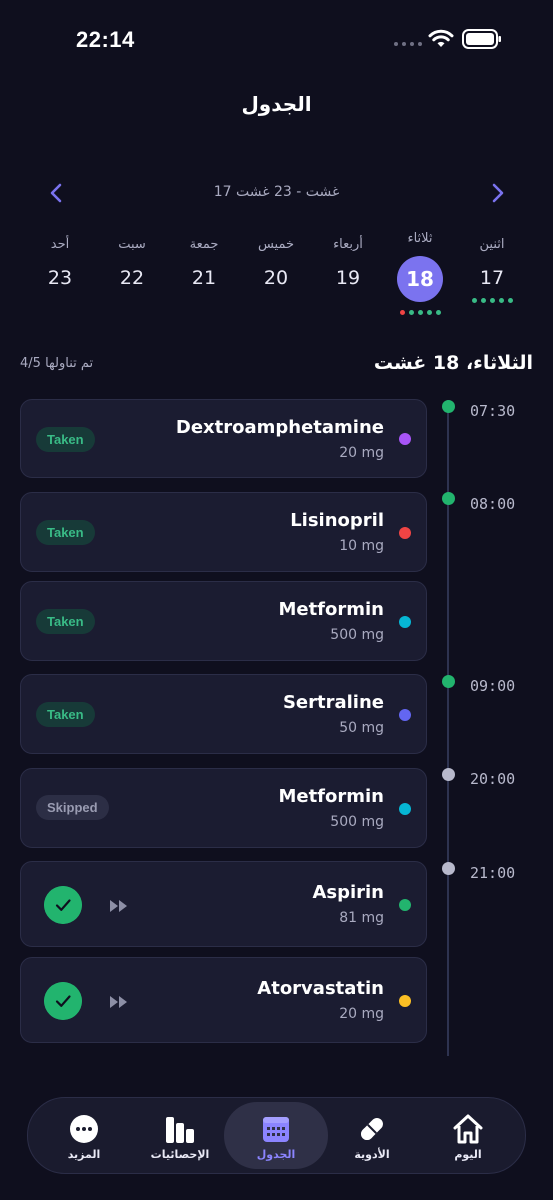 The width and height of the screenshot is (553, 1200). Describe the element at coordinates (276, 40) in the screenshot. I see `status-bar: 22:14` at that location.